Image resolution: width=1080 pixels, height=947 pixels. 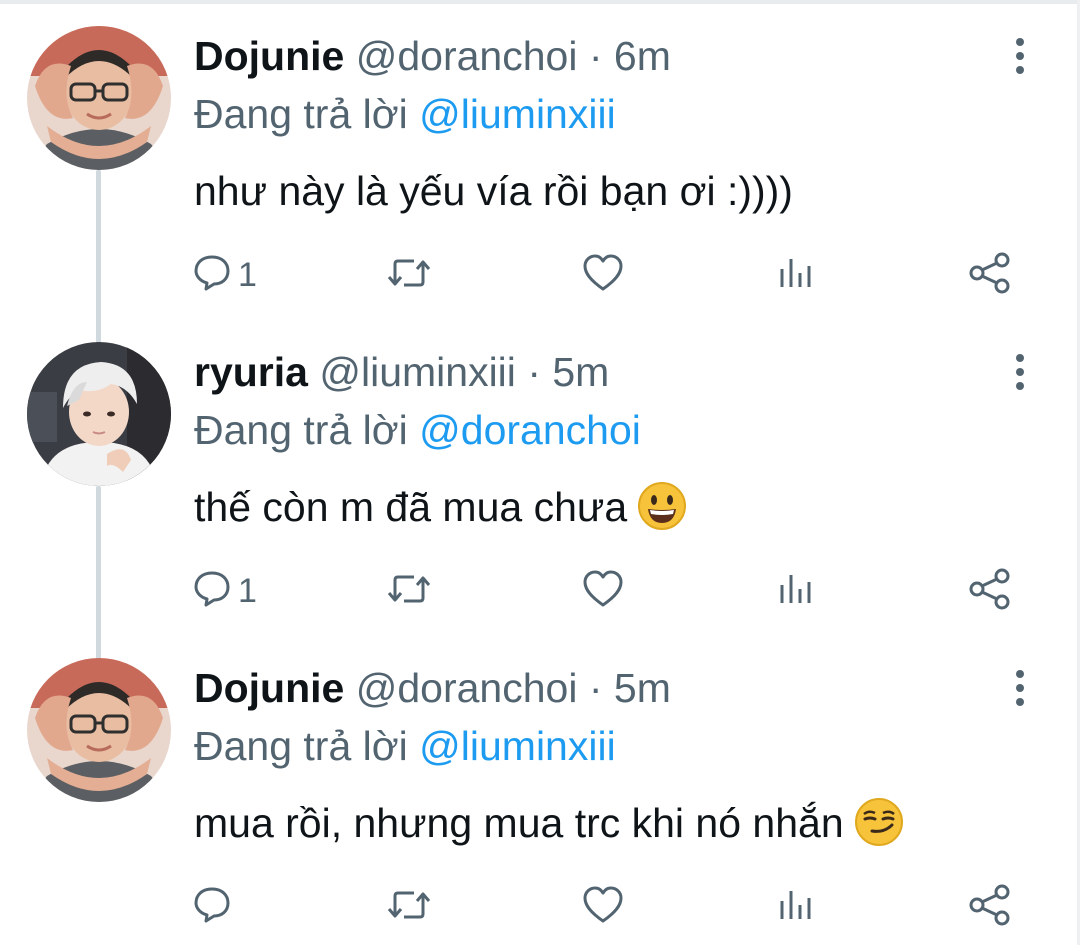 I want to click on grinning-face-emoji, so click(x=662, y=513).